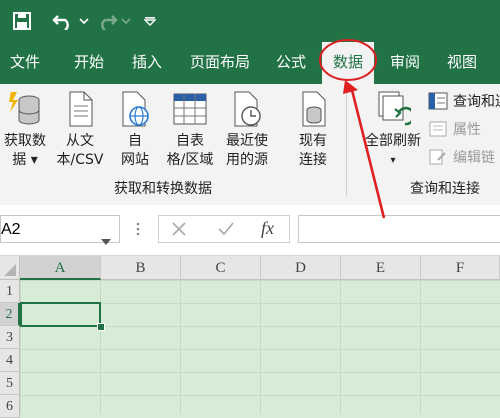 The height and width of the screenshot is (418, 500). Describe the element at coordinates (190, 109) in the screenshot. I see `table-icon` at that location.